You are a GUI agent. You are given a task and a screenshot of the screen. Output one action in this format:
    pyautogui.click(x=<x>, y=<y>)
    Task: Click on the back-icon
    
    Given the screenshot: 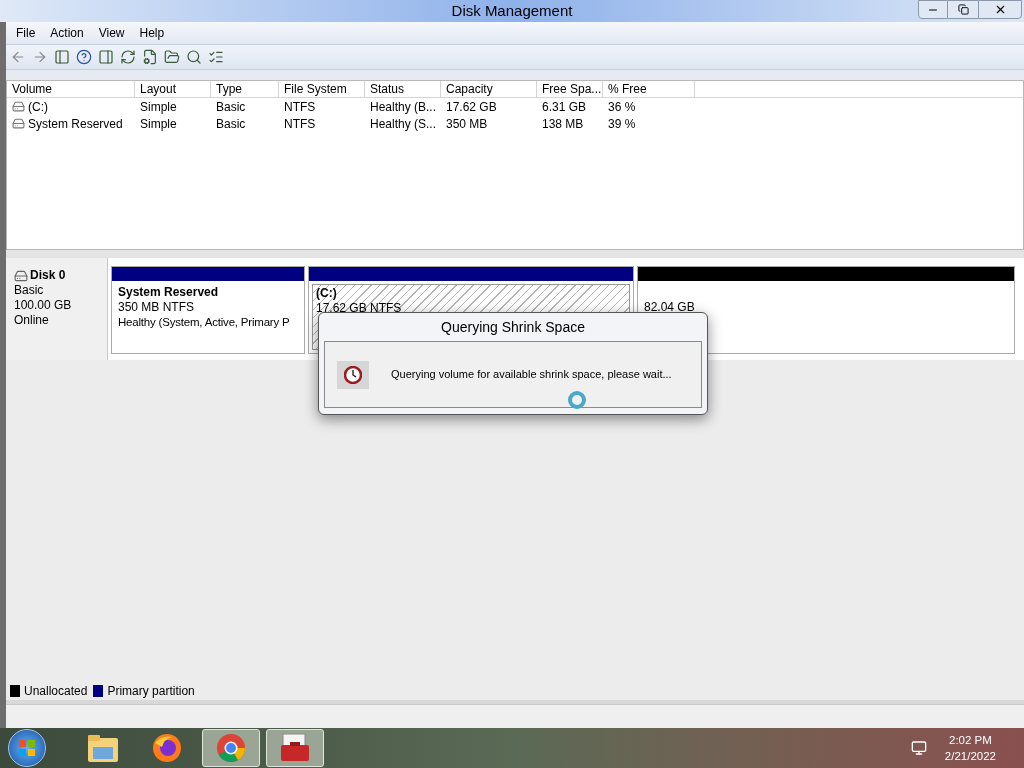 What is the action you would take?
    pyautogui.click(x=18, y=57)
    